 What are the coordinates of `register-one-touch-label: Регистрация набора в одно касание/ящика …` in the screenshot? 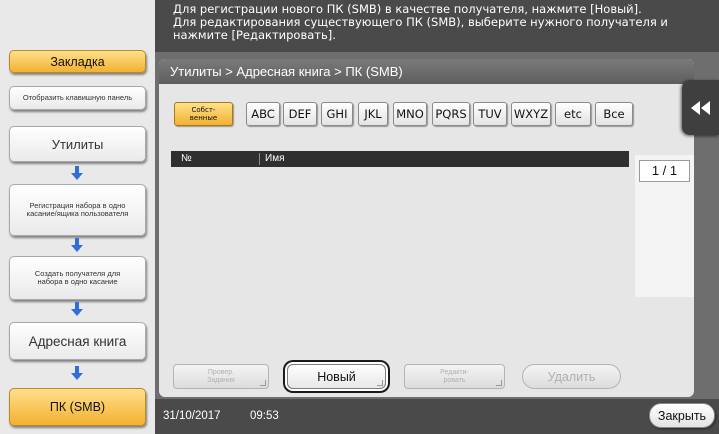 It's located at (77, 209).